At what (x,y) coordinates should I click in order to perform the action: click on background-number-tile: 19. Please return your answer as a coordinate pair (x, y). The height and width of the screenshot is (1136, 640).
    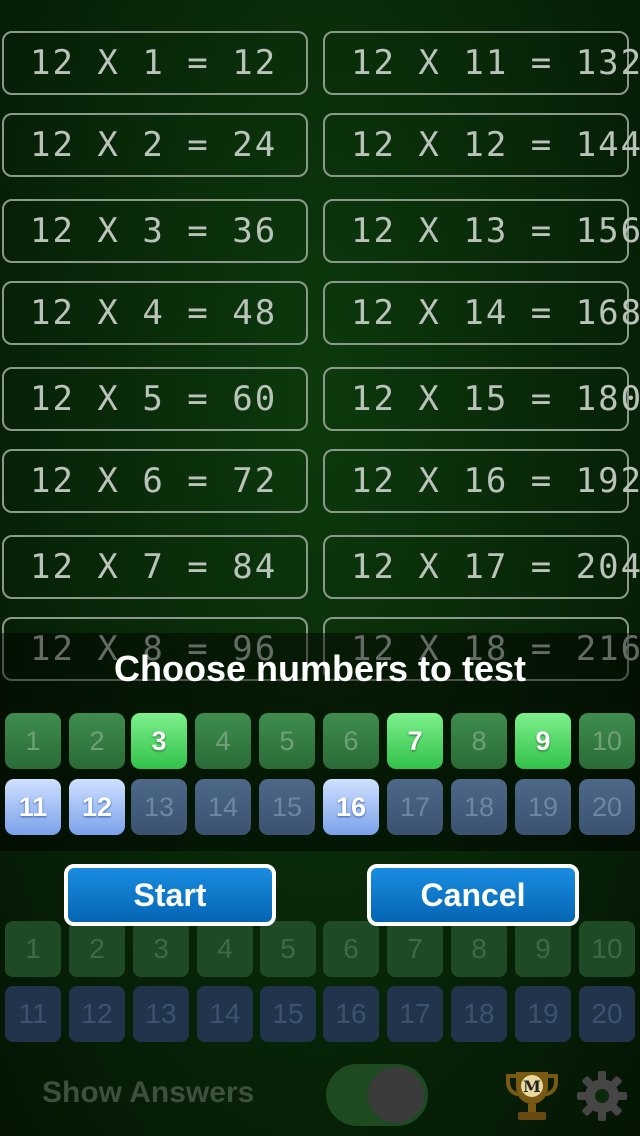
    Looking at the image, I should click on (543, 1014).